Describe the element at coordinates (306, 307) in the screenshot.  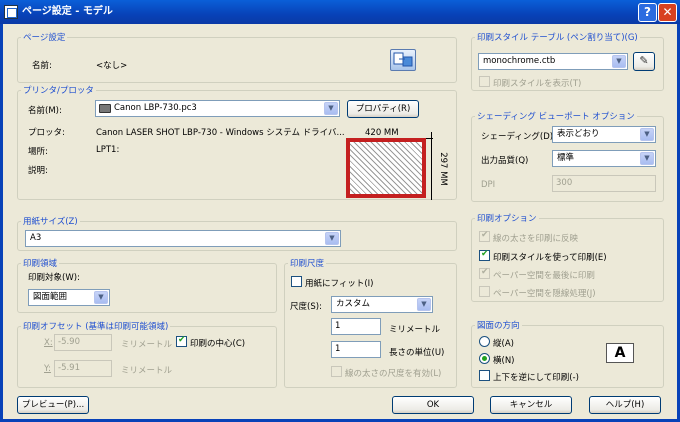
I see `scale-label: 尺度(S):` at that location.